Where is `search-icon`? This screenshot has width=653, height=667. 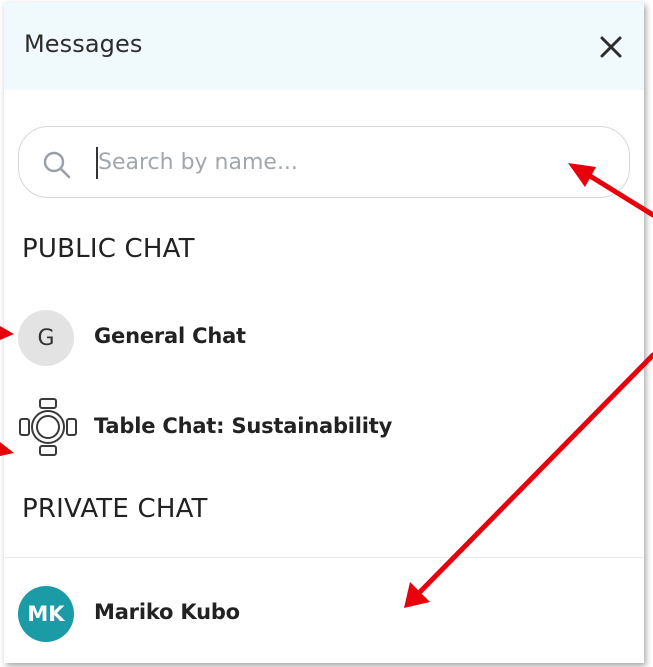
search-icon is located at coordinates (57, 165).